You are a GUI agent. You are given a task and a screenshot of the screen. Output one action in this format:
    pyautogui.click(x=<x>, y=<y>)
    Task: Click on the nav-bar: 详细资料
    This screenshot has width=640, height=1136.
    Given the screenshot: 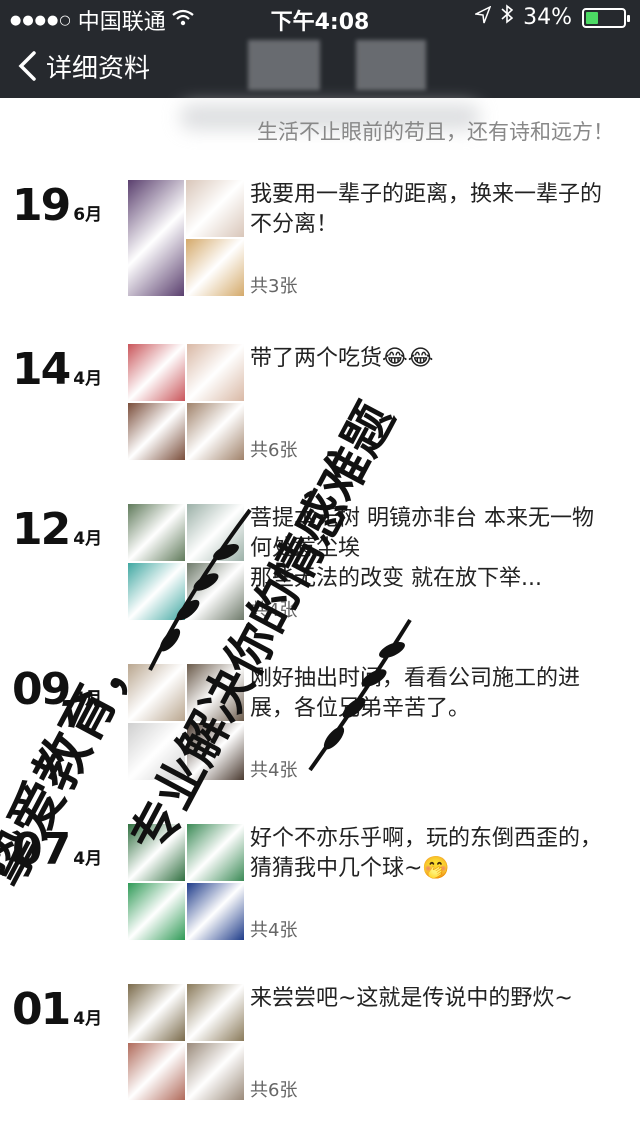 What is the action you would take?
    pyautogui.click(x=320, y=66)
    